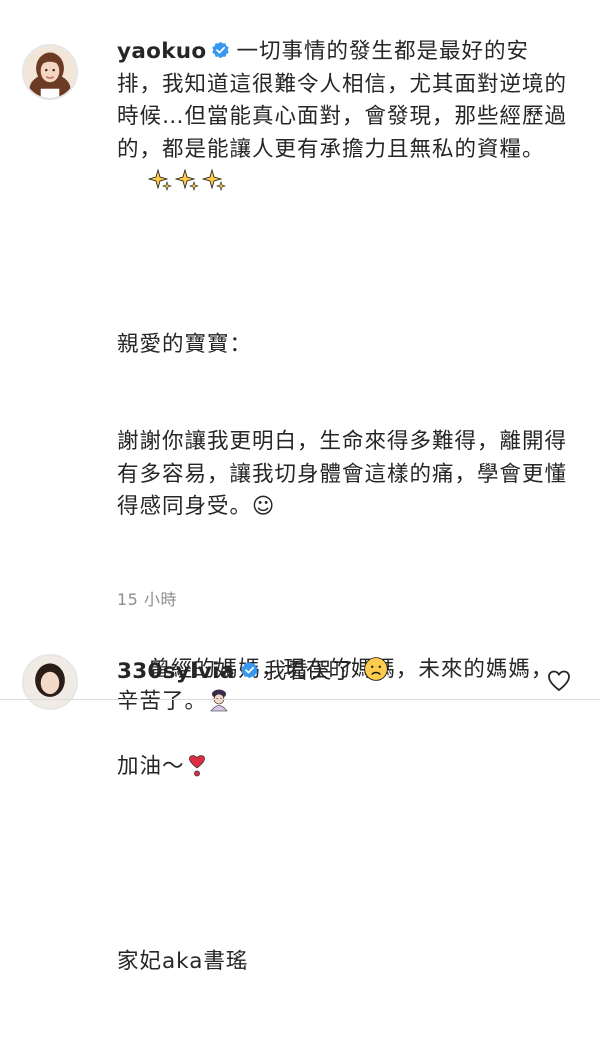 The height and width of the screenshot is (1044, 600). Describe the element at coordinates (309, 671) in the screenshot. I see `reply-text: 我看哭了` at that location.